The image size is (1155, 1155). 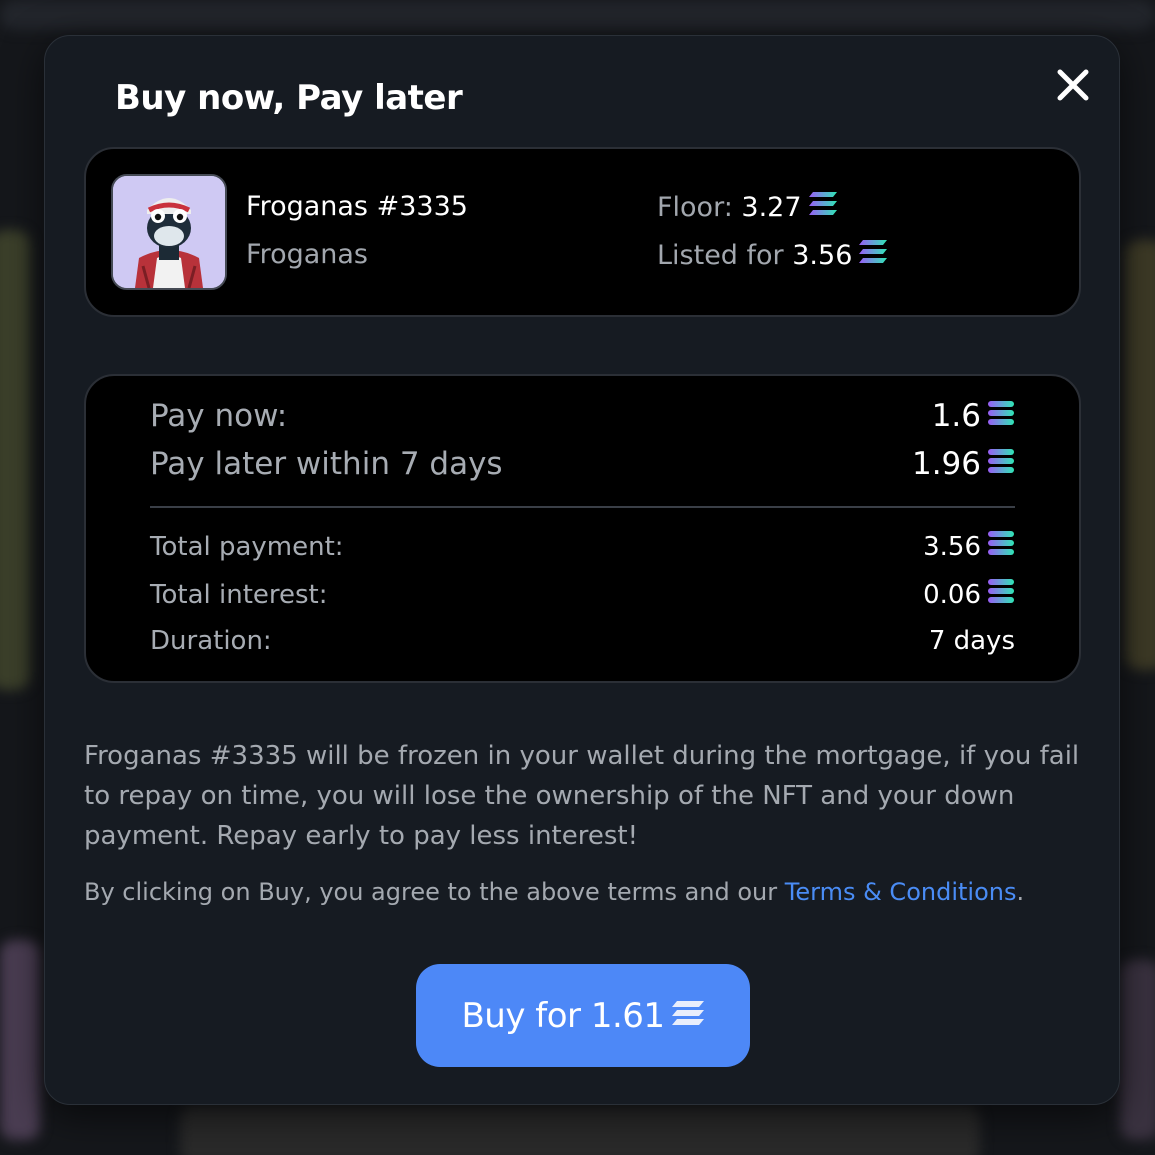 What do you see at coordinates (822, 255) in the screenshot?
I see `listed-value: 3.56` at bounding box center [822, 255].